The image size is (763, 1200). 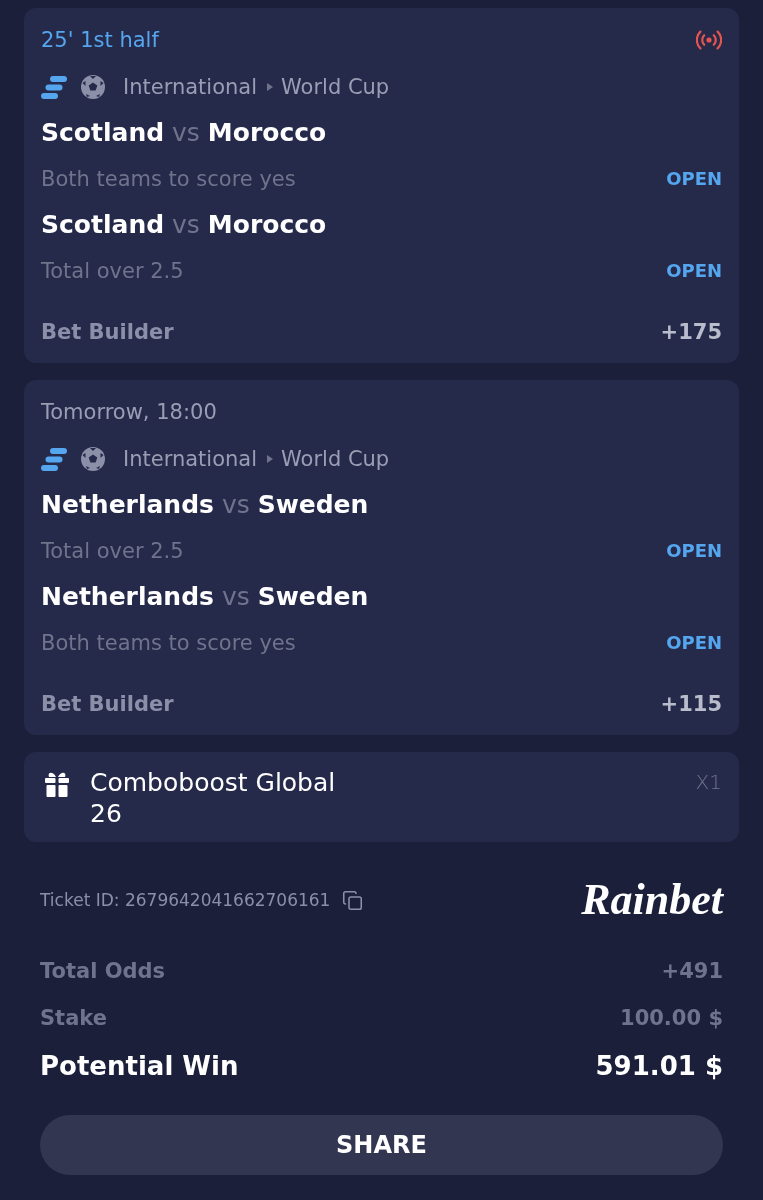 What do you see at coordinates (381, 1145) in the screenshot?
I see `share-button: SHARE` at bounding box center [381, 1145].